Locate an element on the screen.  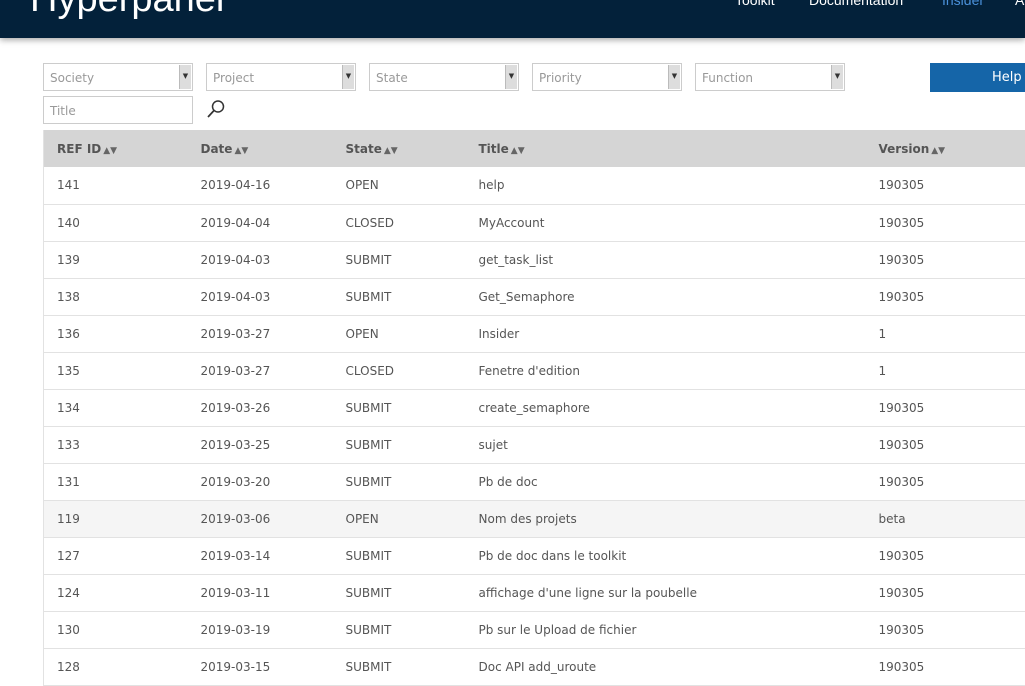
table-cell: 124 is located at coordinates (122, 592).